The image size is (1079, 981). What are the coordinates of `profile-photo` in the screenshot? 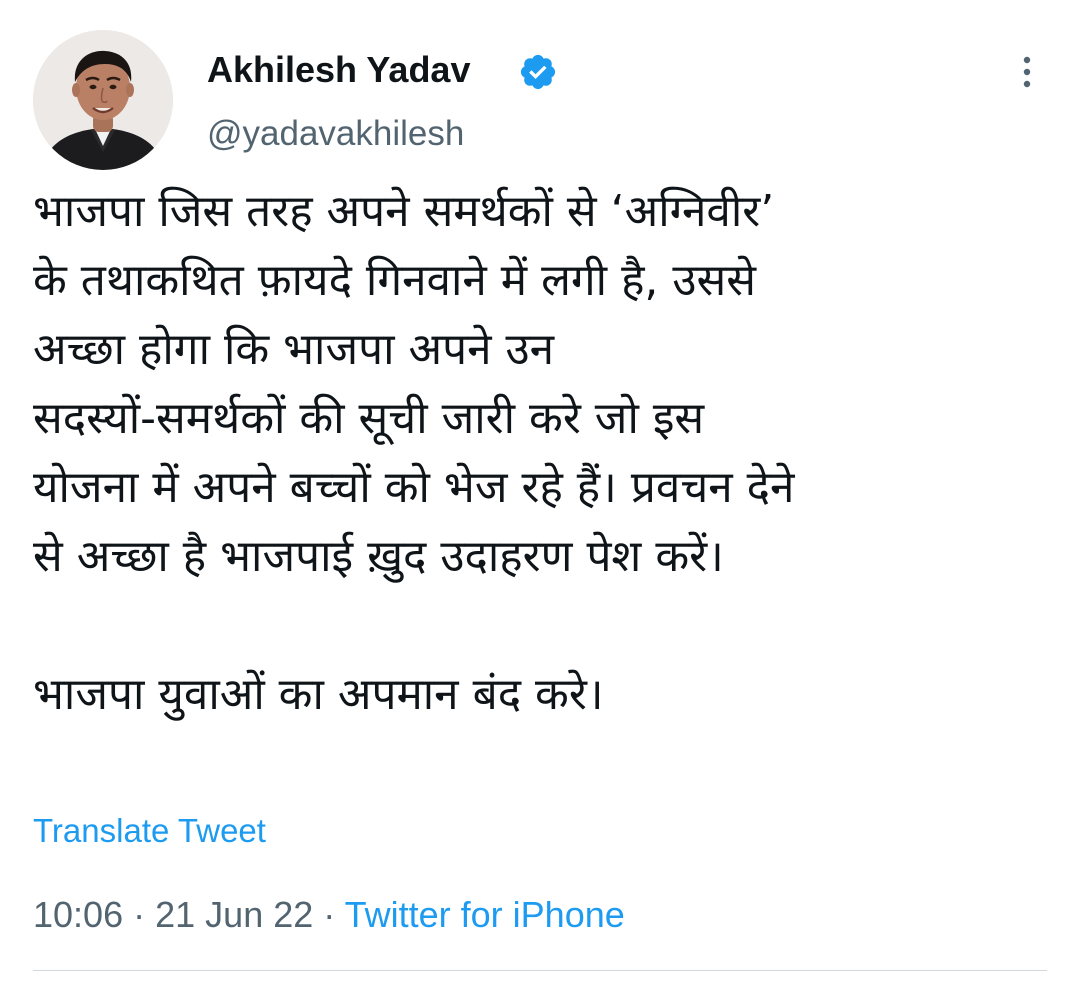 It's located at (103, 100).